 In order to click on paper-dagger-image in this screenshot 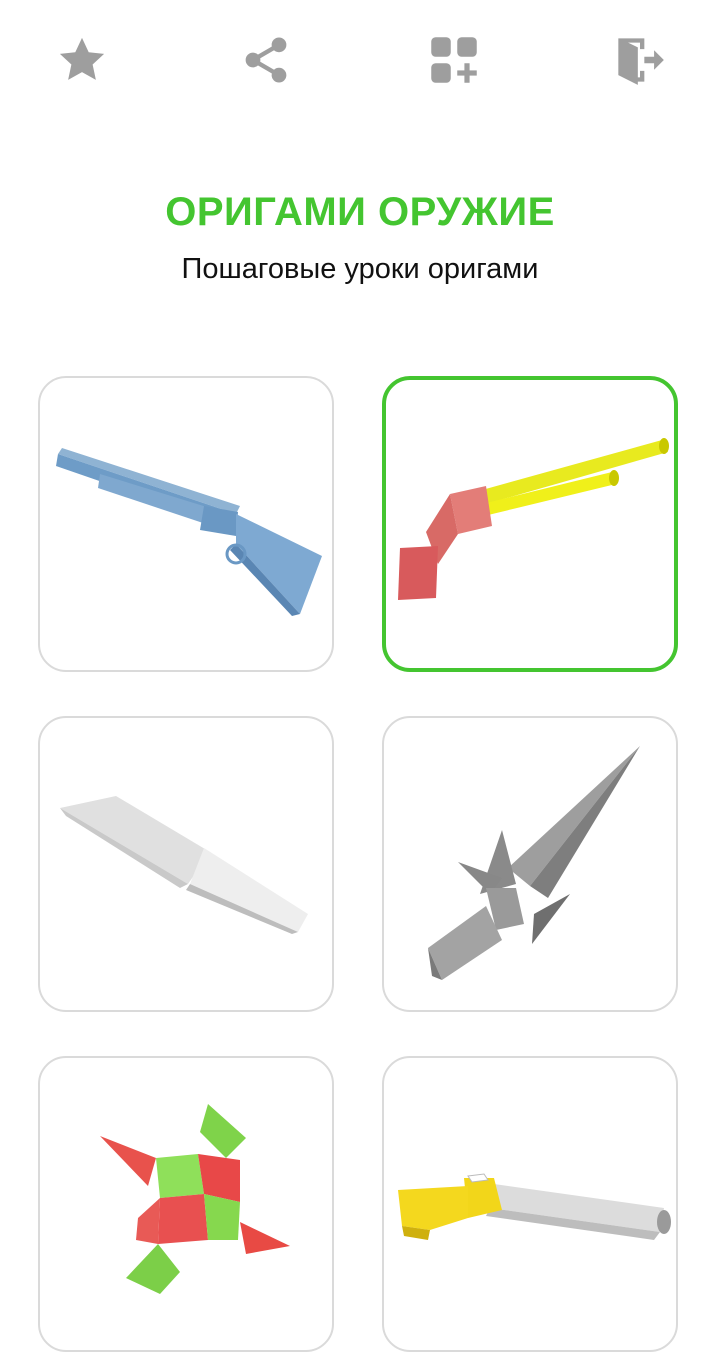, I will do `click(534, 863)`.